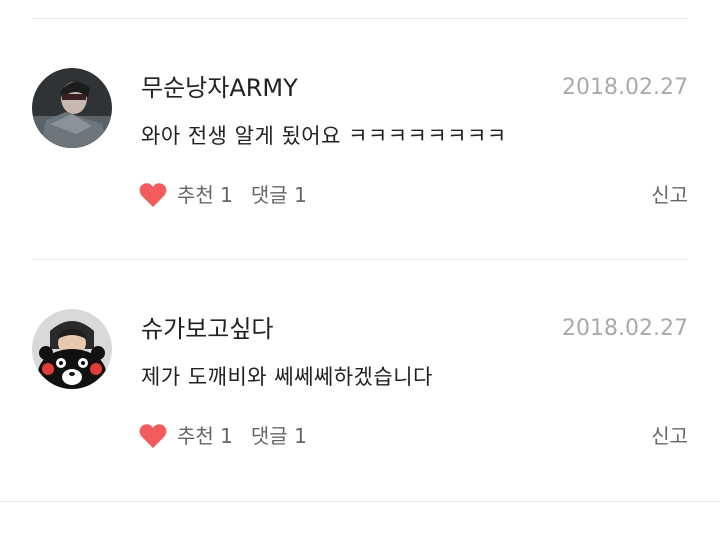 This screenshot has width=720, height=549. What do you see at coordinates (360, 18) in the screenshot?
I see `top-divider` at bounding box center [360, 18].